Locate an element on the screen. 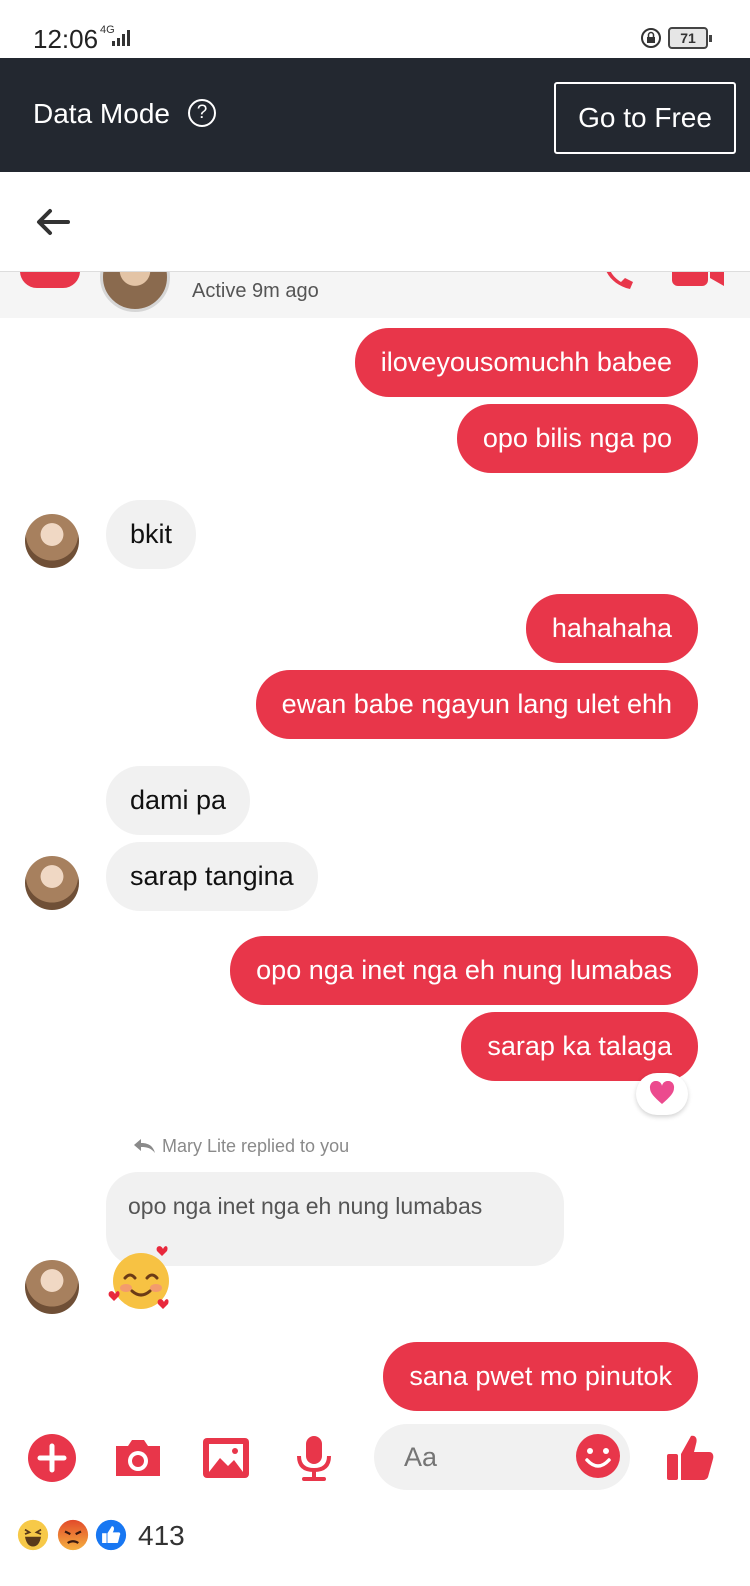 Image resolution: width=750 pixels, height=1586 pixels. incoming-message: bkit is located at coordinates (151, 534).